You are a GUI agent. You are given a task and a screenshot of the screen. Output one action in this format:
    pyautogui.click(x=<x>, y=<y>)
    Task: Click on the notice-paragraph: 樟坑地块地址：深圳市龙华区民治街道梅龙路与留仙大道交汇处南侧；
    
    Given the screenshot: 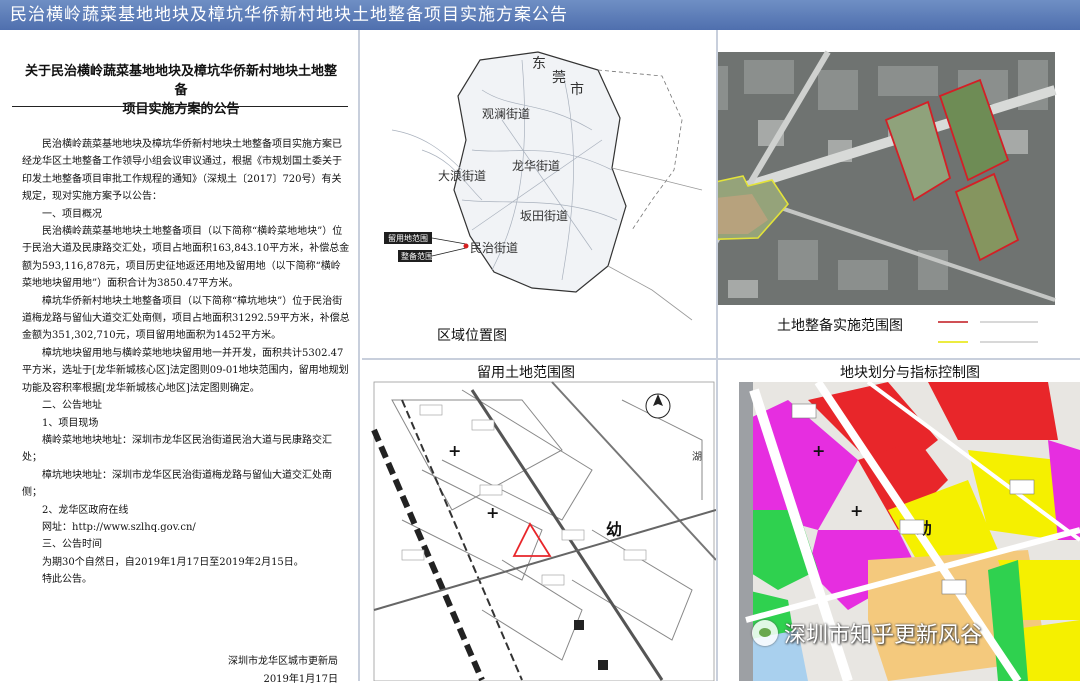 What is the action you would take?
    pyautogui.click(x=177, y=484)
    